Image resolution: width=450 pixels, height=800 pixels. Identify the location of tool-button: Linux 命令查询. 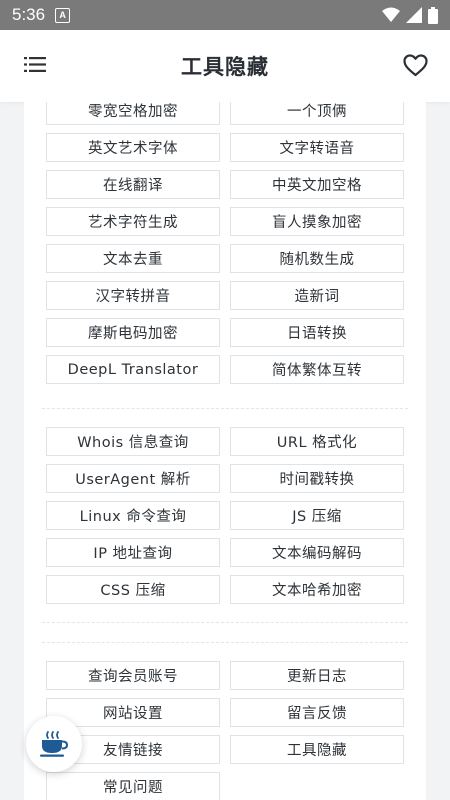
(133, 515).